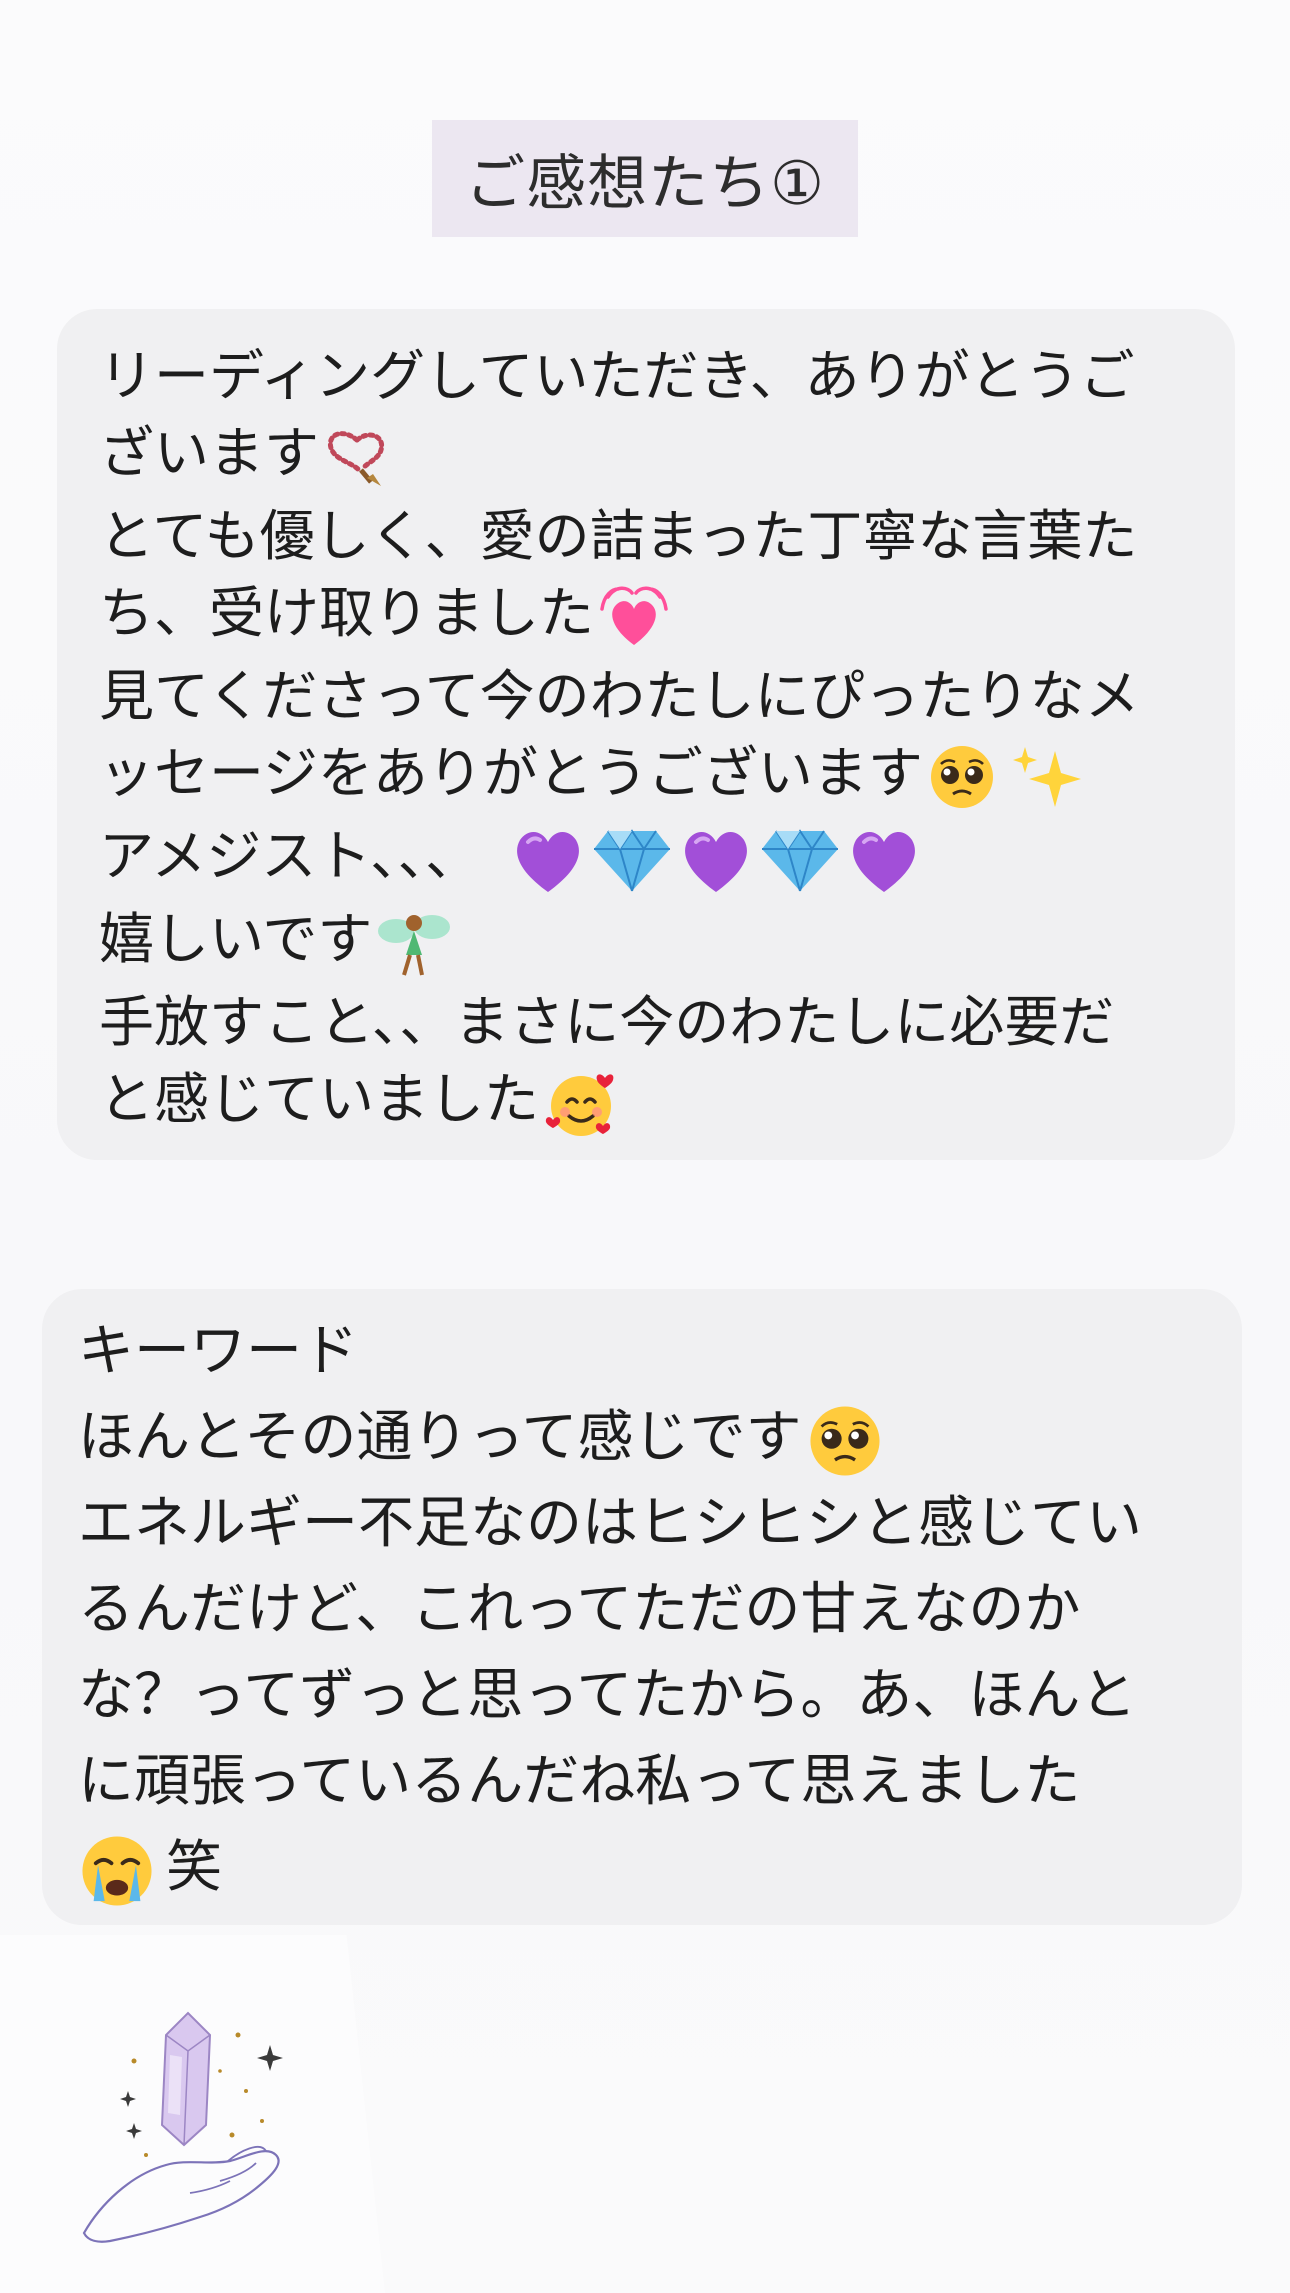 Image resolution: width=1290 pixels, height=2293 pixels. Describe the element at coordinates (607, 1022) in the screenshot. I see `message-text: 手放すこと、、まさに今のわたしに必要だ` at that location.